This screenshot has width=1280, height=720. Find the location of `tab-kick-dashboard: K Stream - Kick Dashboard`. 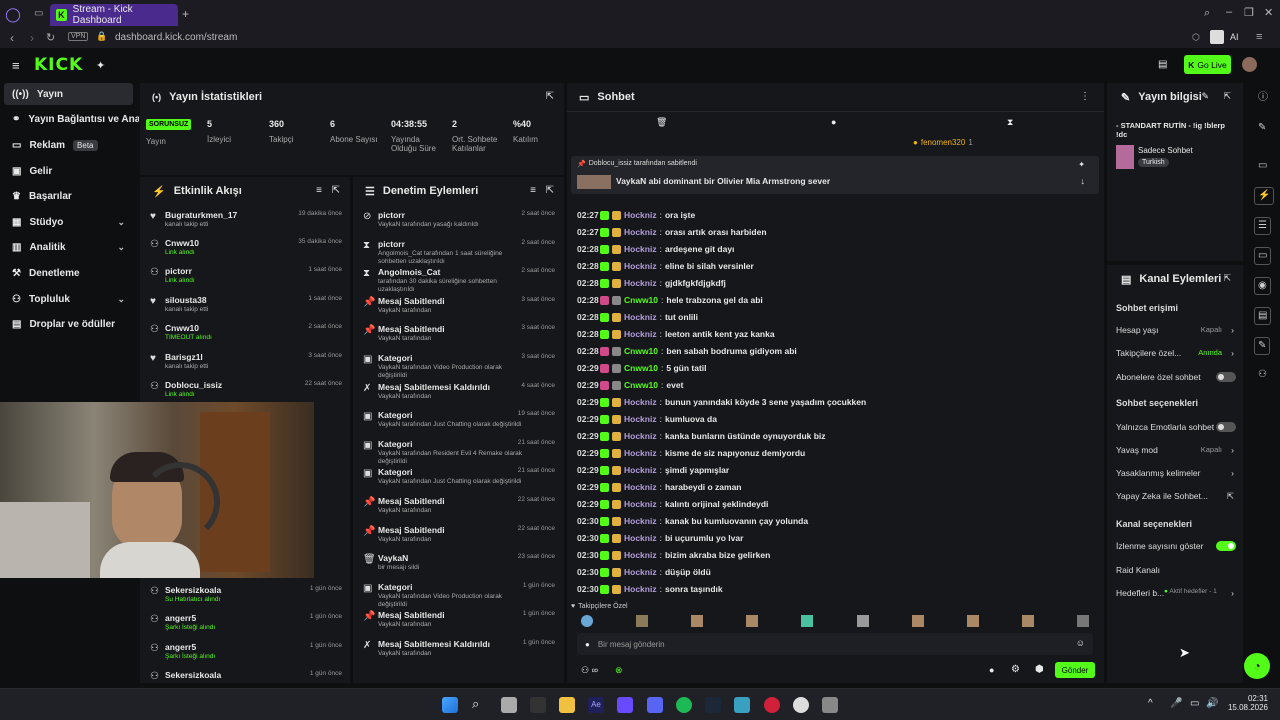

tab-kick-dashboard: K Stream - Kick Dashboard is located at coordinates (114, 15).